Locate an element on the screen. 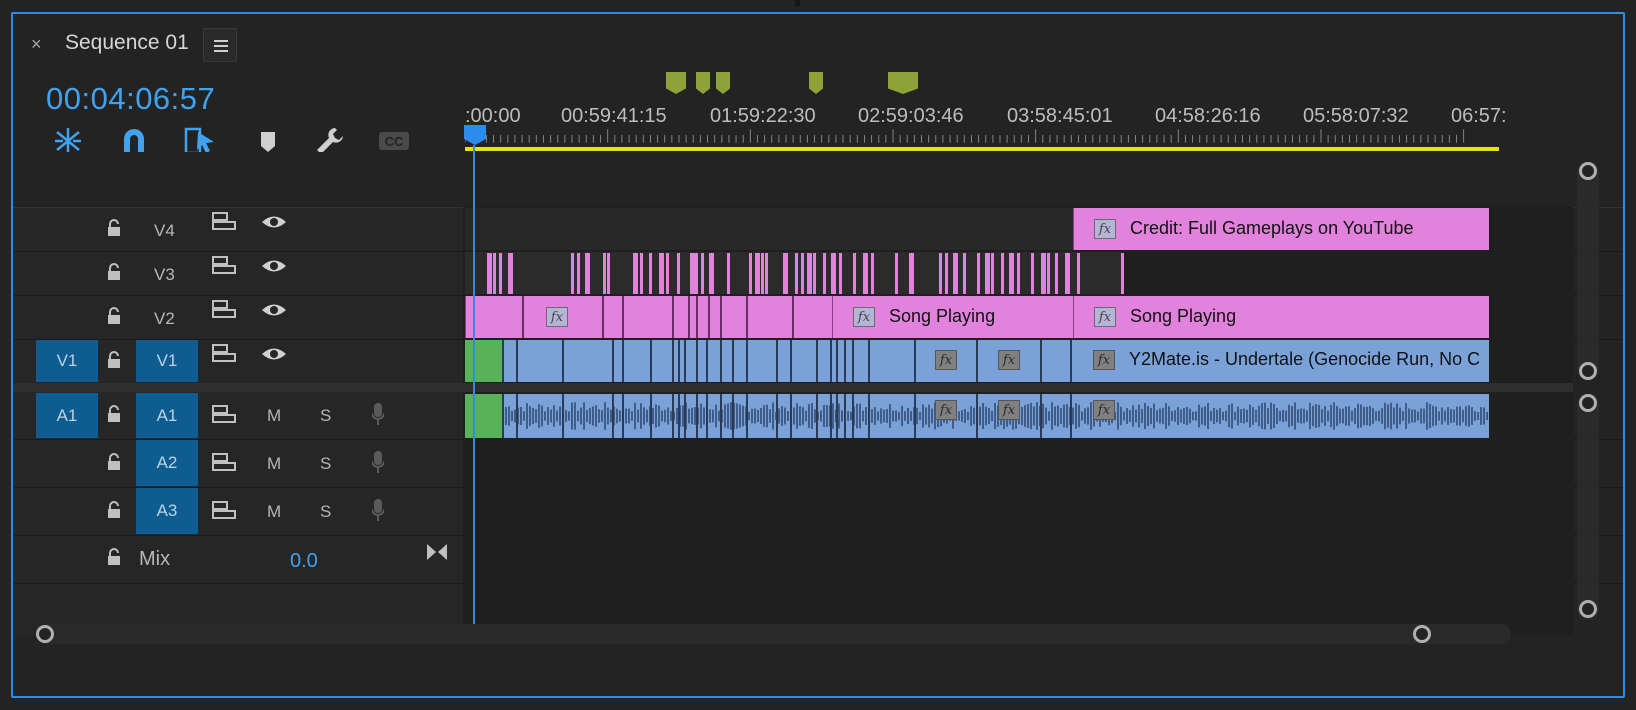 The height and width of the screenshot is (710, 1636). v3-short-clips is located at coordinates (795, 273).